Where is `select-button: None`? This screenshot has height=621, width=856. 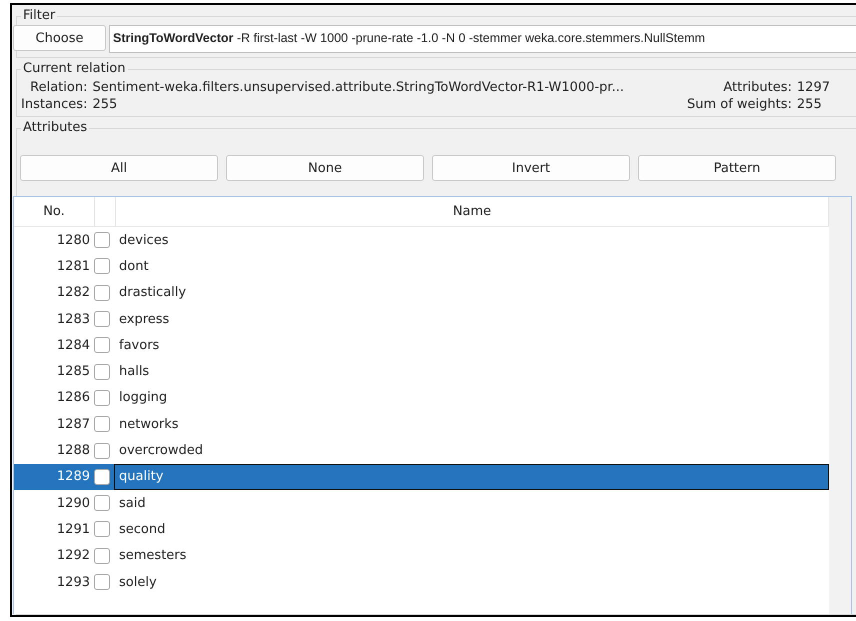 select-button: None is located at coordinates (325, 168).